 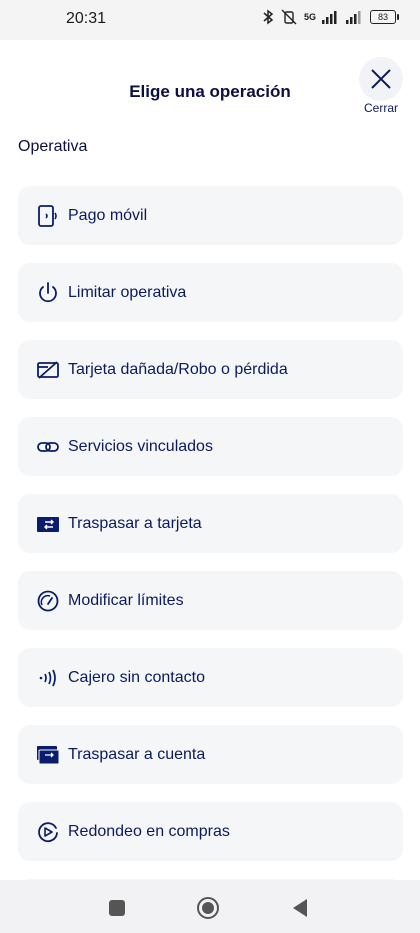 I want to click on close-label: Cerrar, so click(x=381, y=108).